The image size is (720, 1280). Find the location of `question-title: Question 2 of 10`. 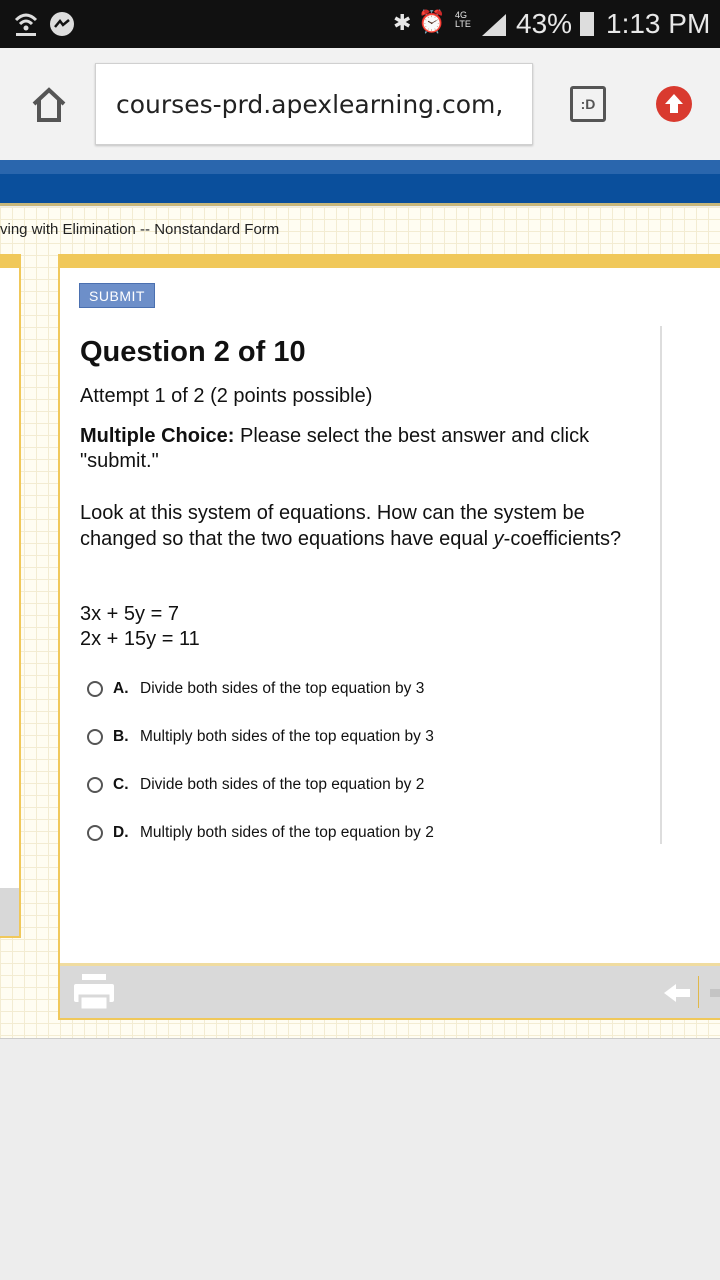

question-title: Question 2 of 10 is located at coordinates (193, 352).